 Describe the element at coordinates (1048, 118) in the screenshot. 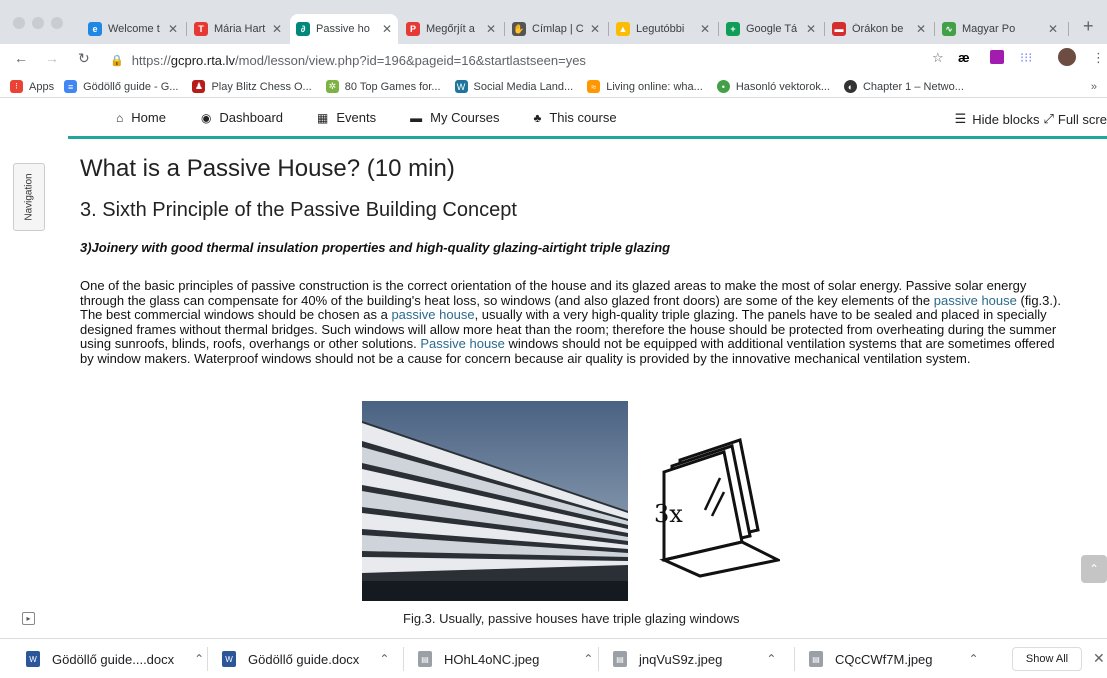

I see `fullscreen-icon: ⤢` at that location.